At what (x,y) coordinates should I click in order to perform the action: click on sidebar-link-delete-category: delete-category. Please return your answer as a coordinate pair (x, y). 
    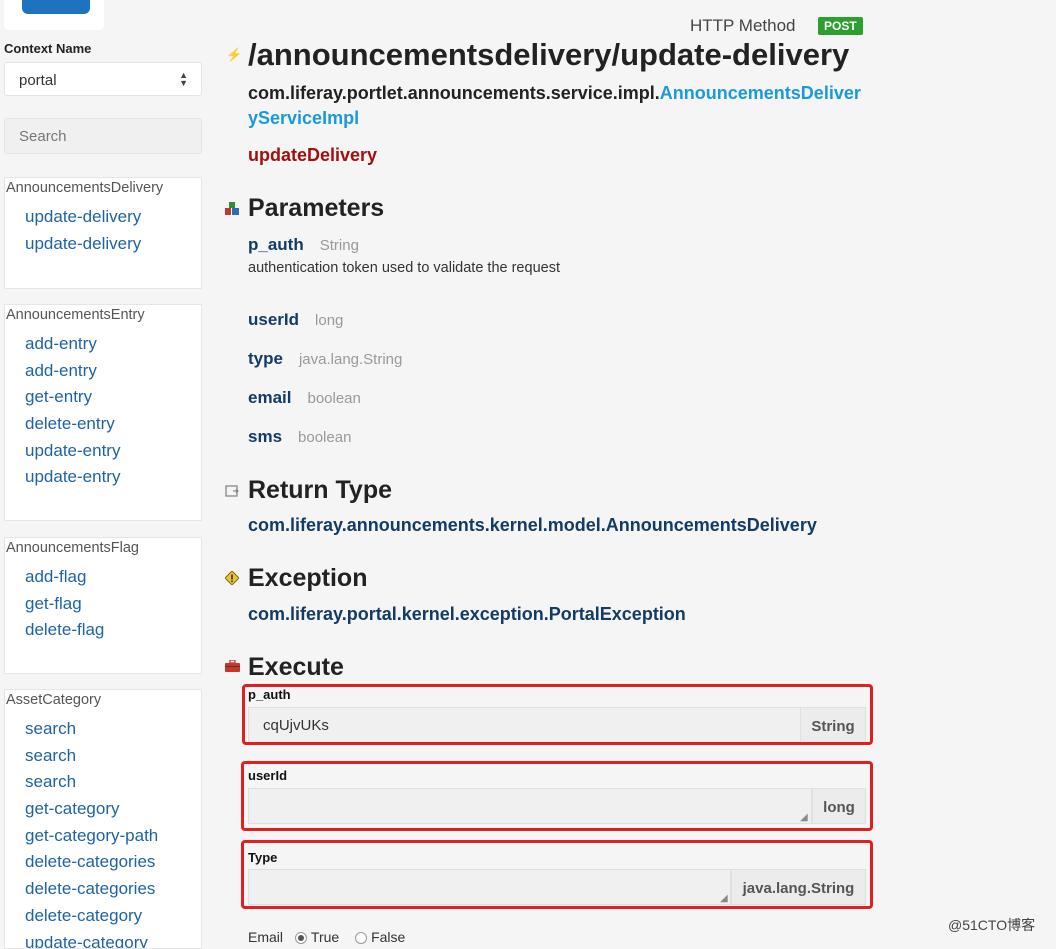
    Looking at the image, I should click on (113, 916).